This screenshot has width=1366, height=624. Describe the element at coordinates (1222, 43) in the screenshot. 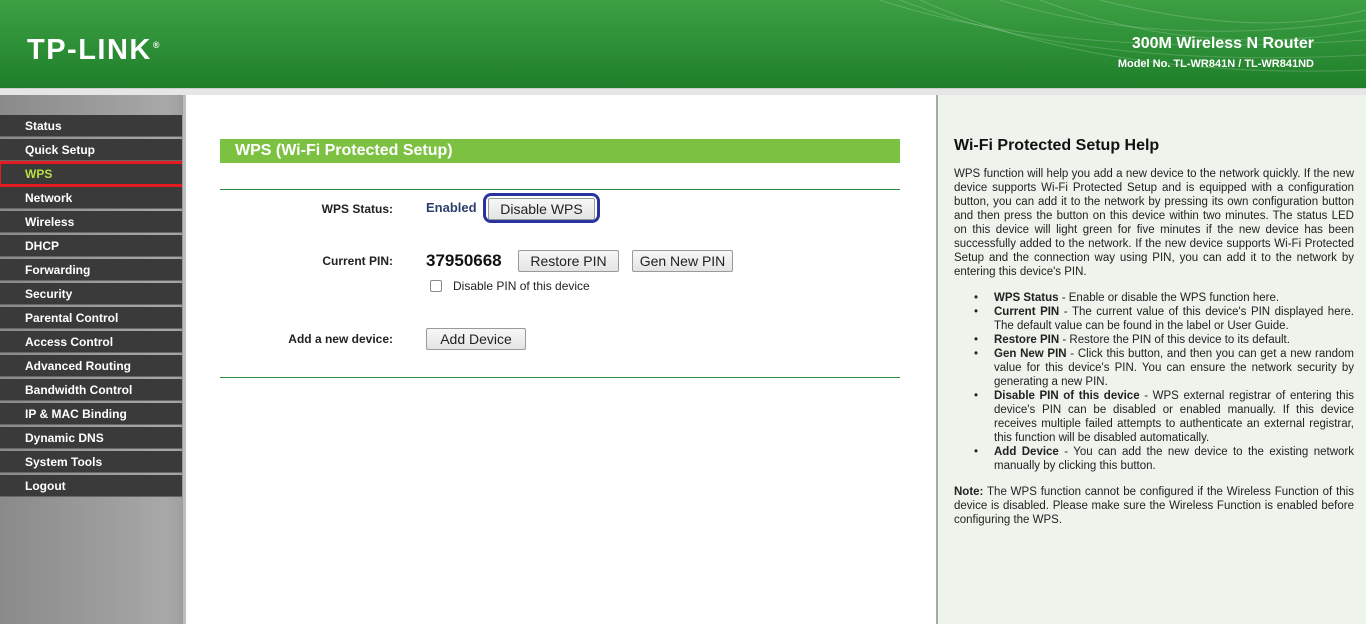

I see `product-name: 300M Wireless N Router` at that location.